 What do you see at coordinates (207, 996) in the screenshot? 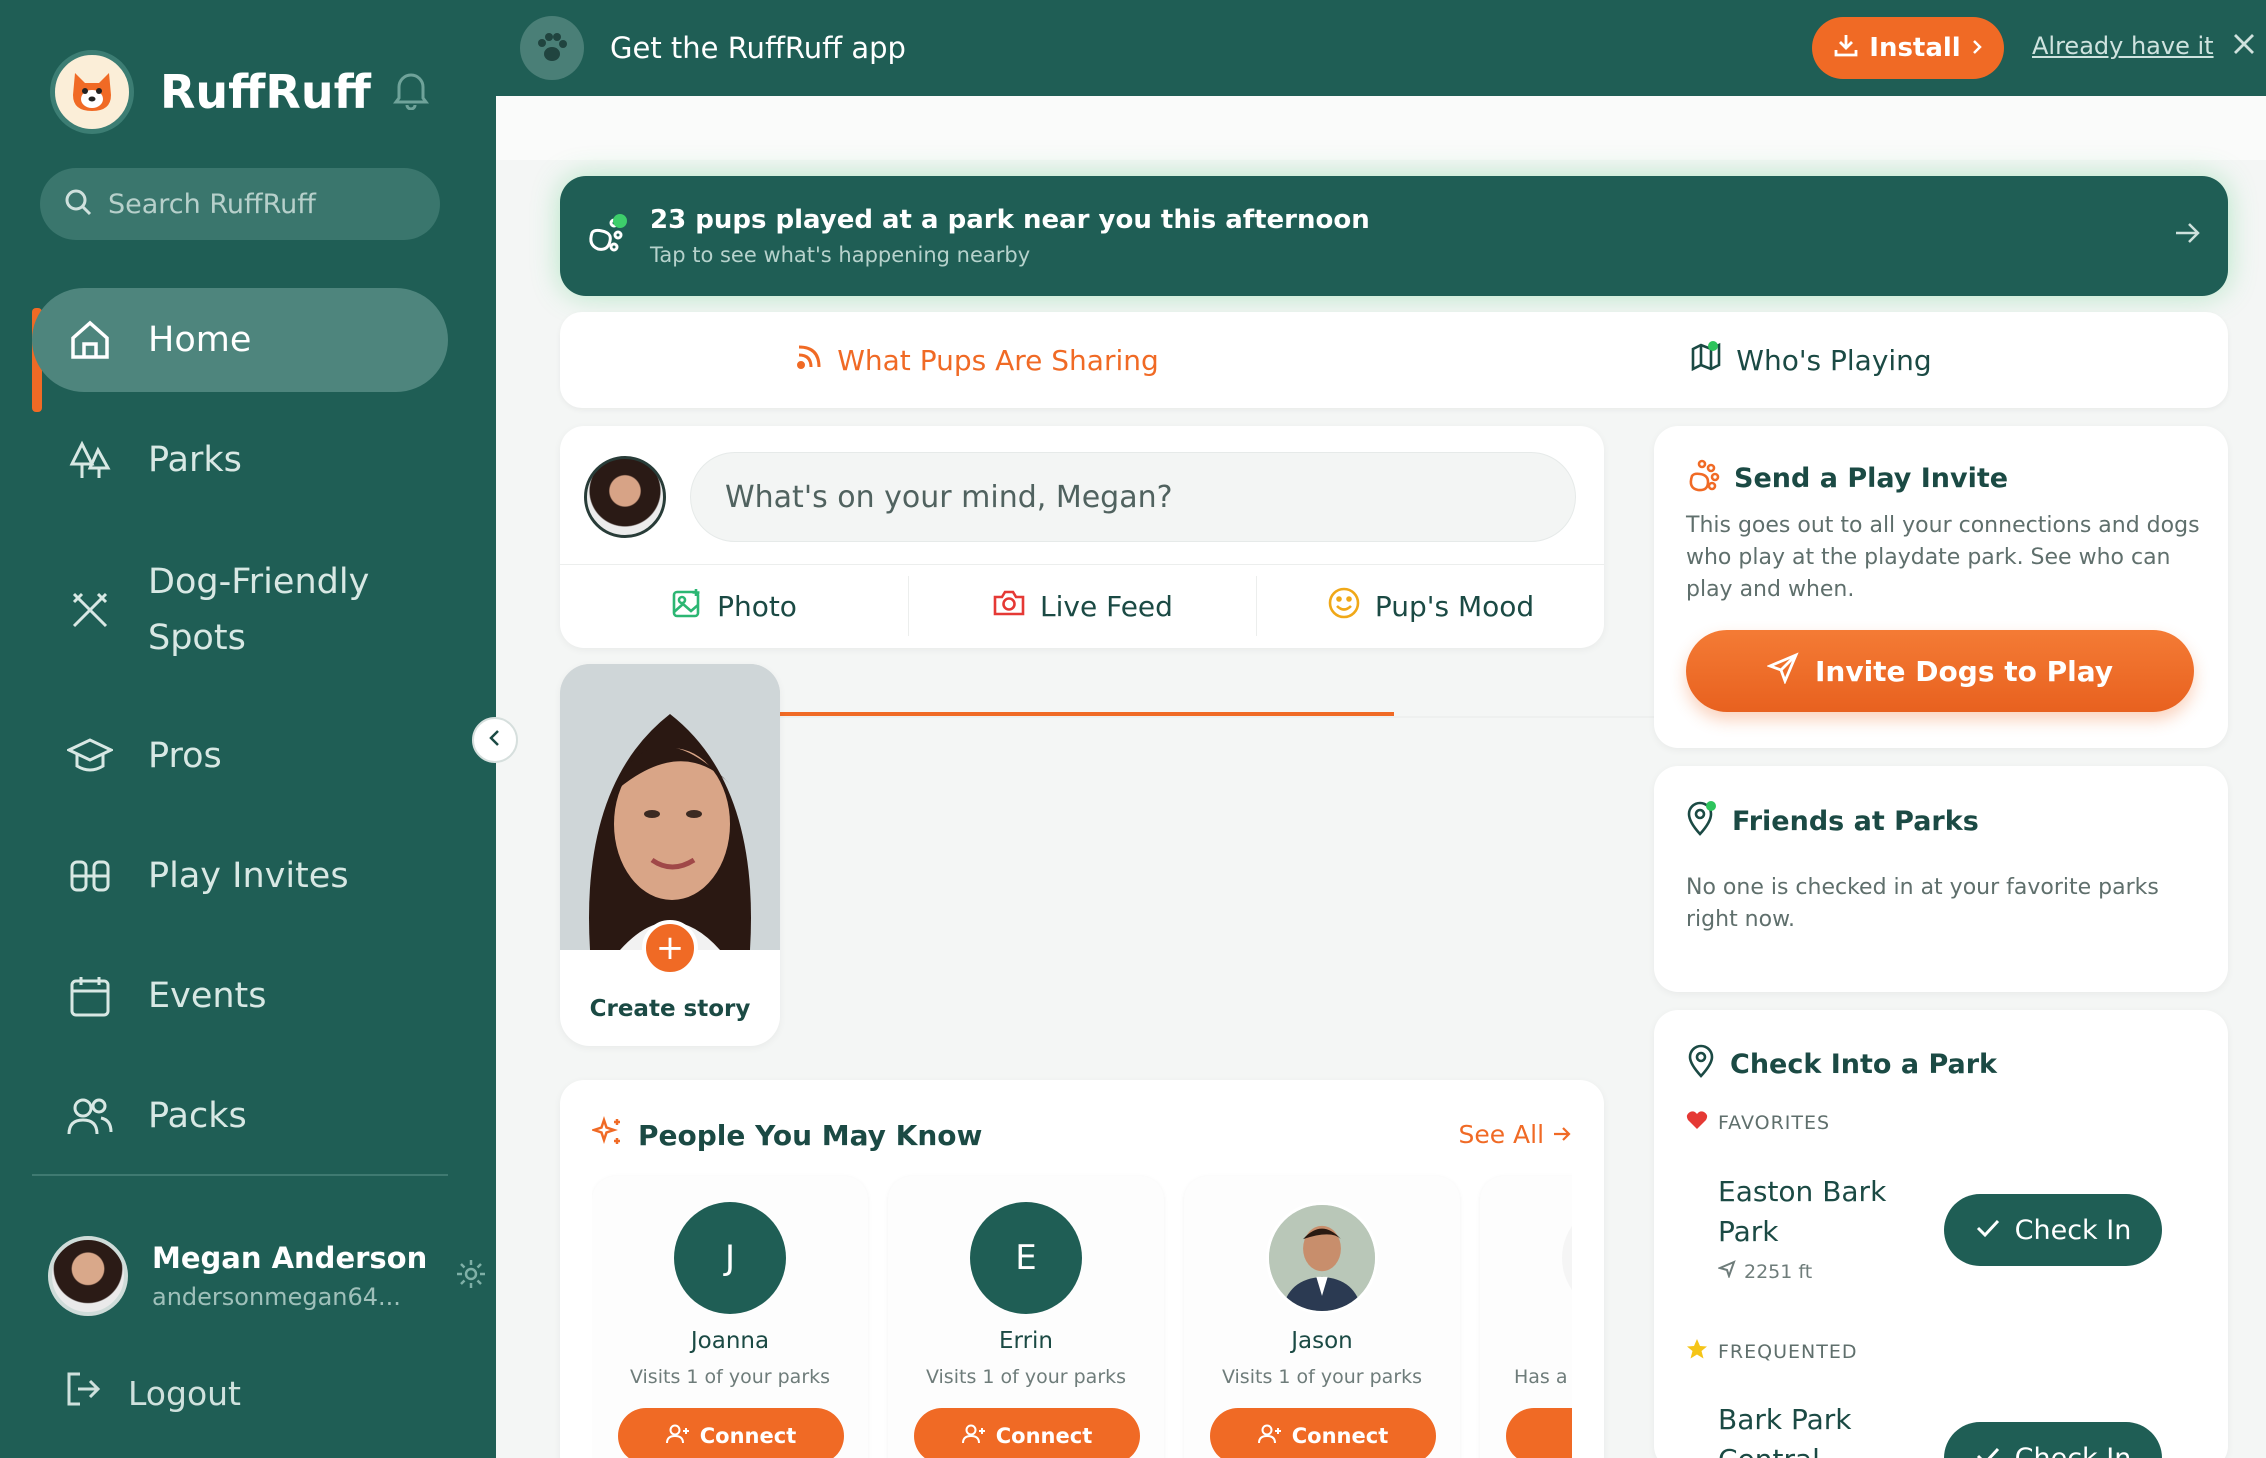
I see `sidebar-item-label: Events` at bounding box center [207, 996].